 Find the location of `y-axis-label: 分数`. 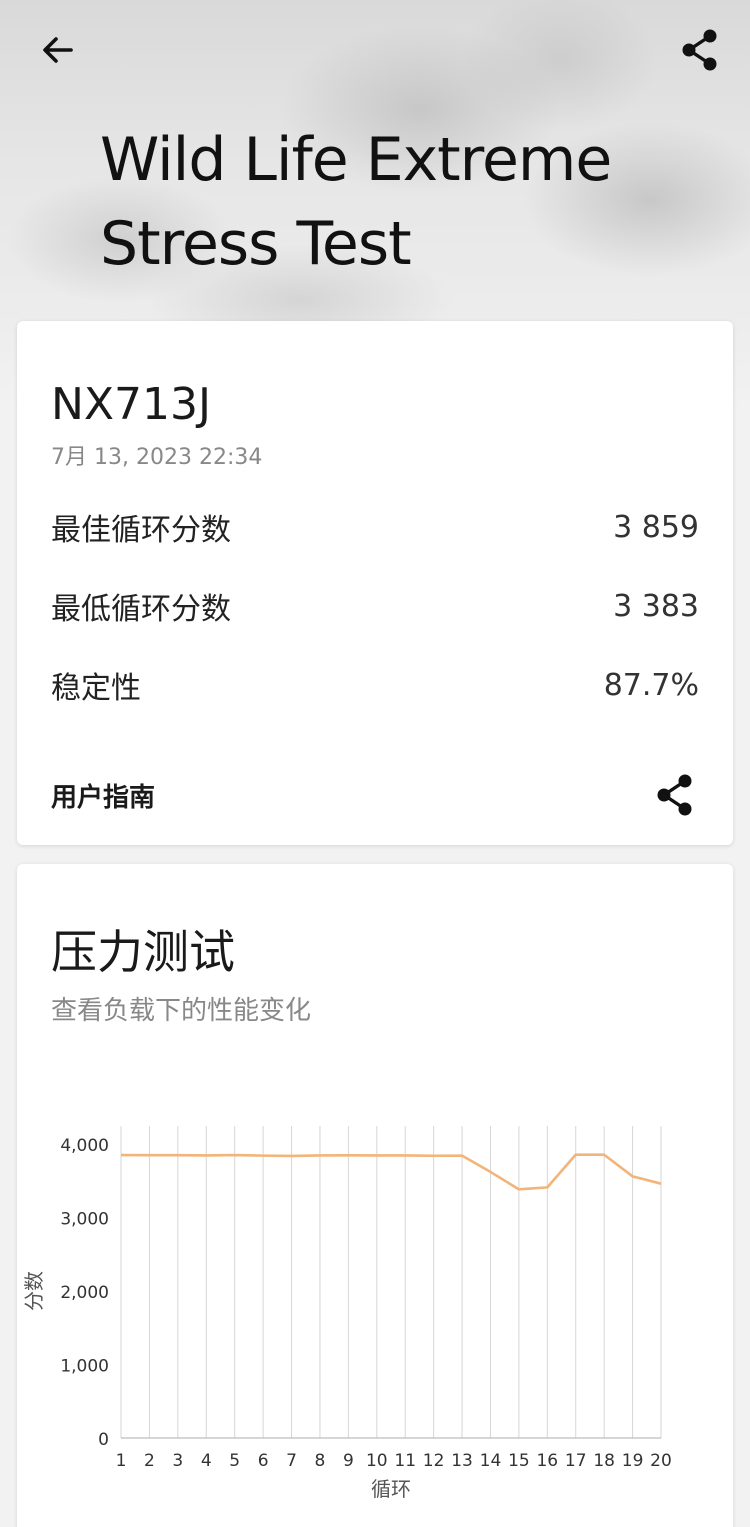

y-axis-label: 分数 is located at coordinates (34, 1291).